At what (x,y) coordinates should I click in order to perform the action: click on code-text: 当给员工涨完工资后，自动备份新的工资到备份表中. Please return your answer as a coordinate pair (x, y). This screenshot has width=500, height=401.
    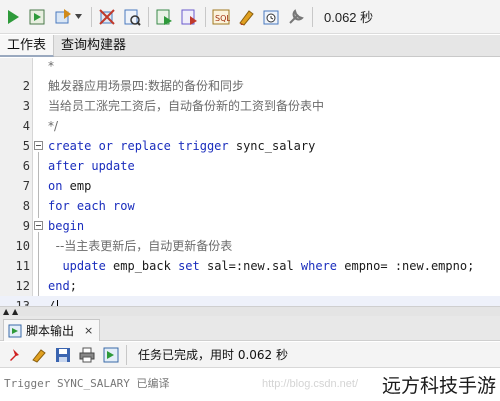
    Looking at the image, I should click on (186, 106).